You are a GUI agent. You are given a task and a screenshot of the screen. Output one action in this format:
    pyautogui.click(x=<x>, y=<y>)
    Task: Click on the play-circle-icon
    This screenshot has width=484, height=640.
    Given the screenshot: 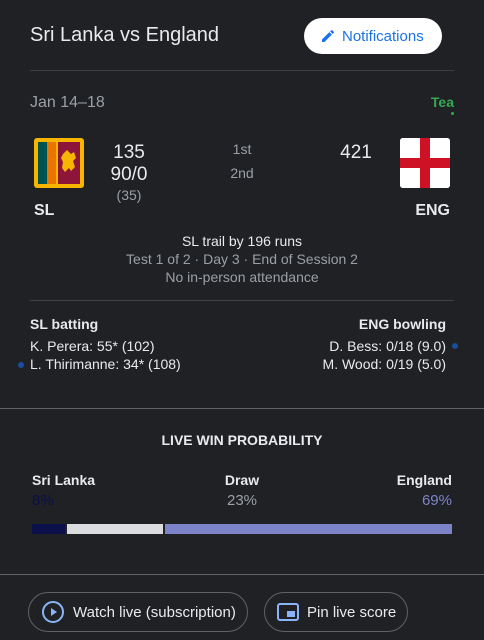 What is the action you would take?
    pyautogui.click(x=53, y=612)
    